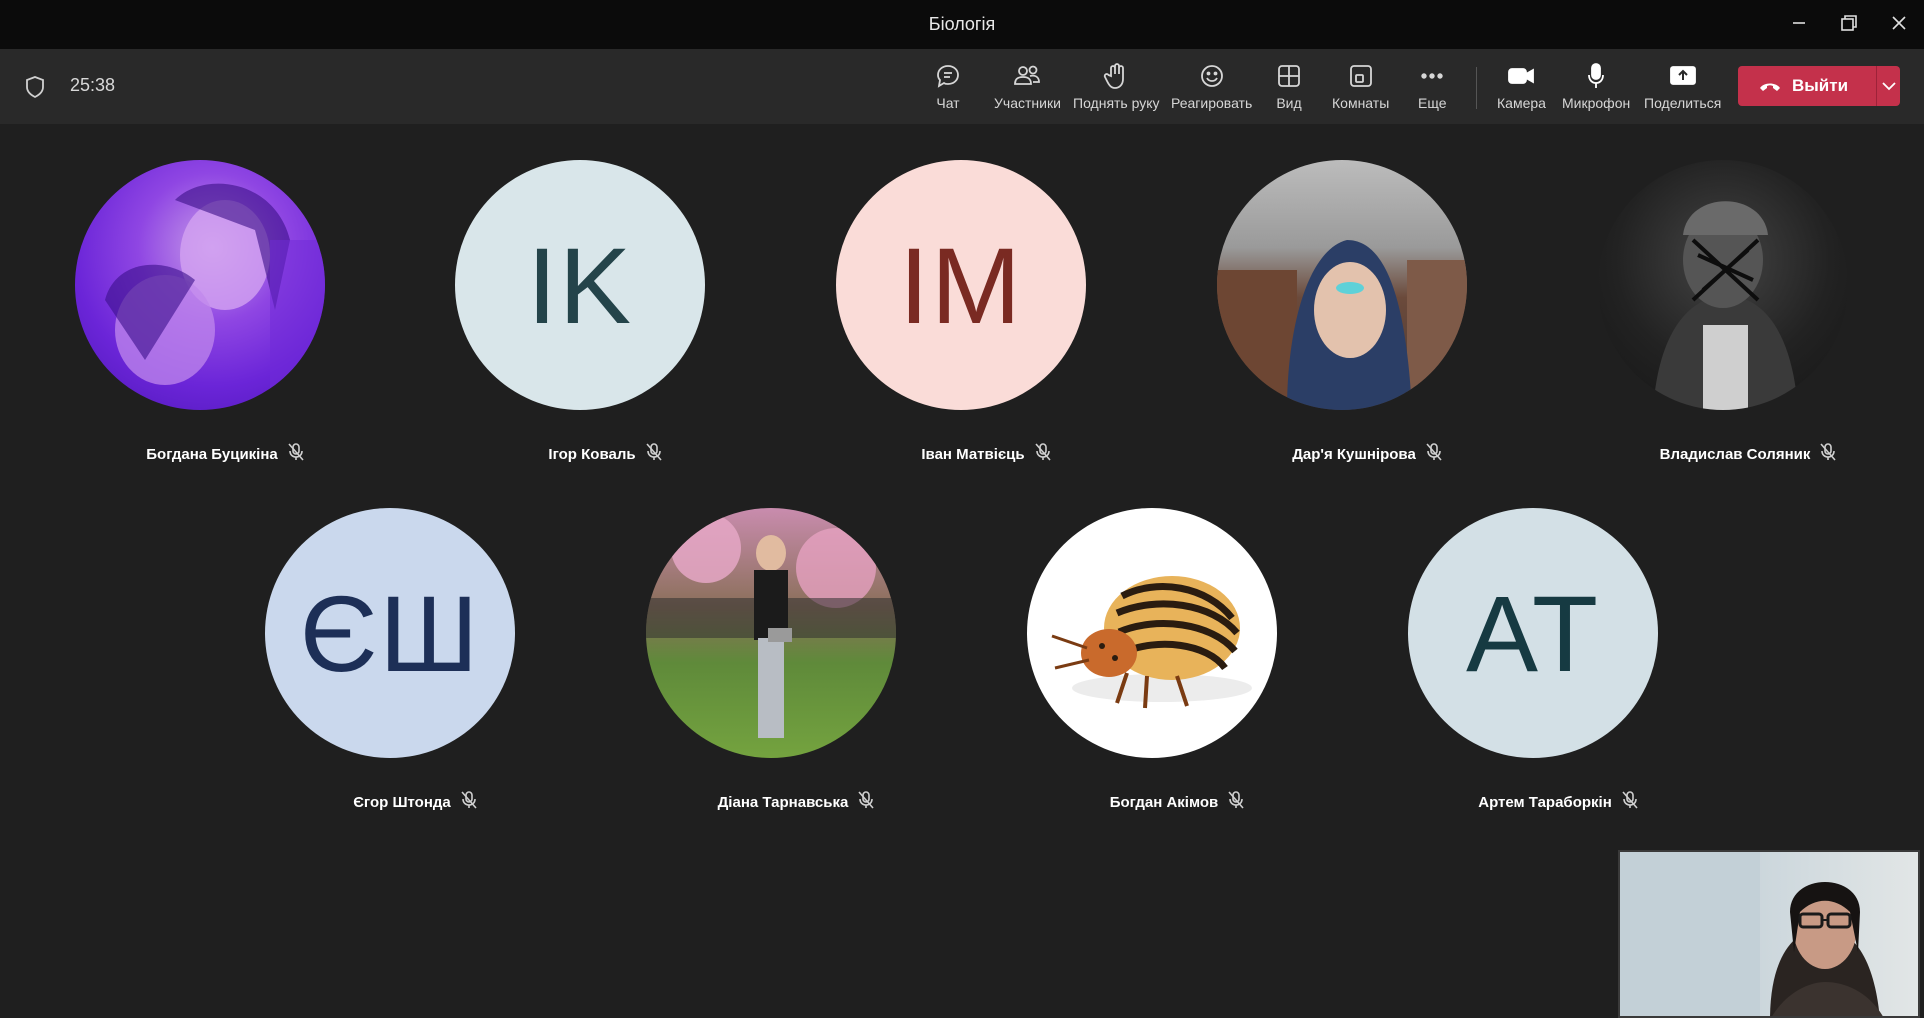 The image size is (1924, 1018). I want to click on meeting-timer: 25:38, so click(93, 85).